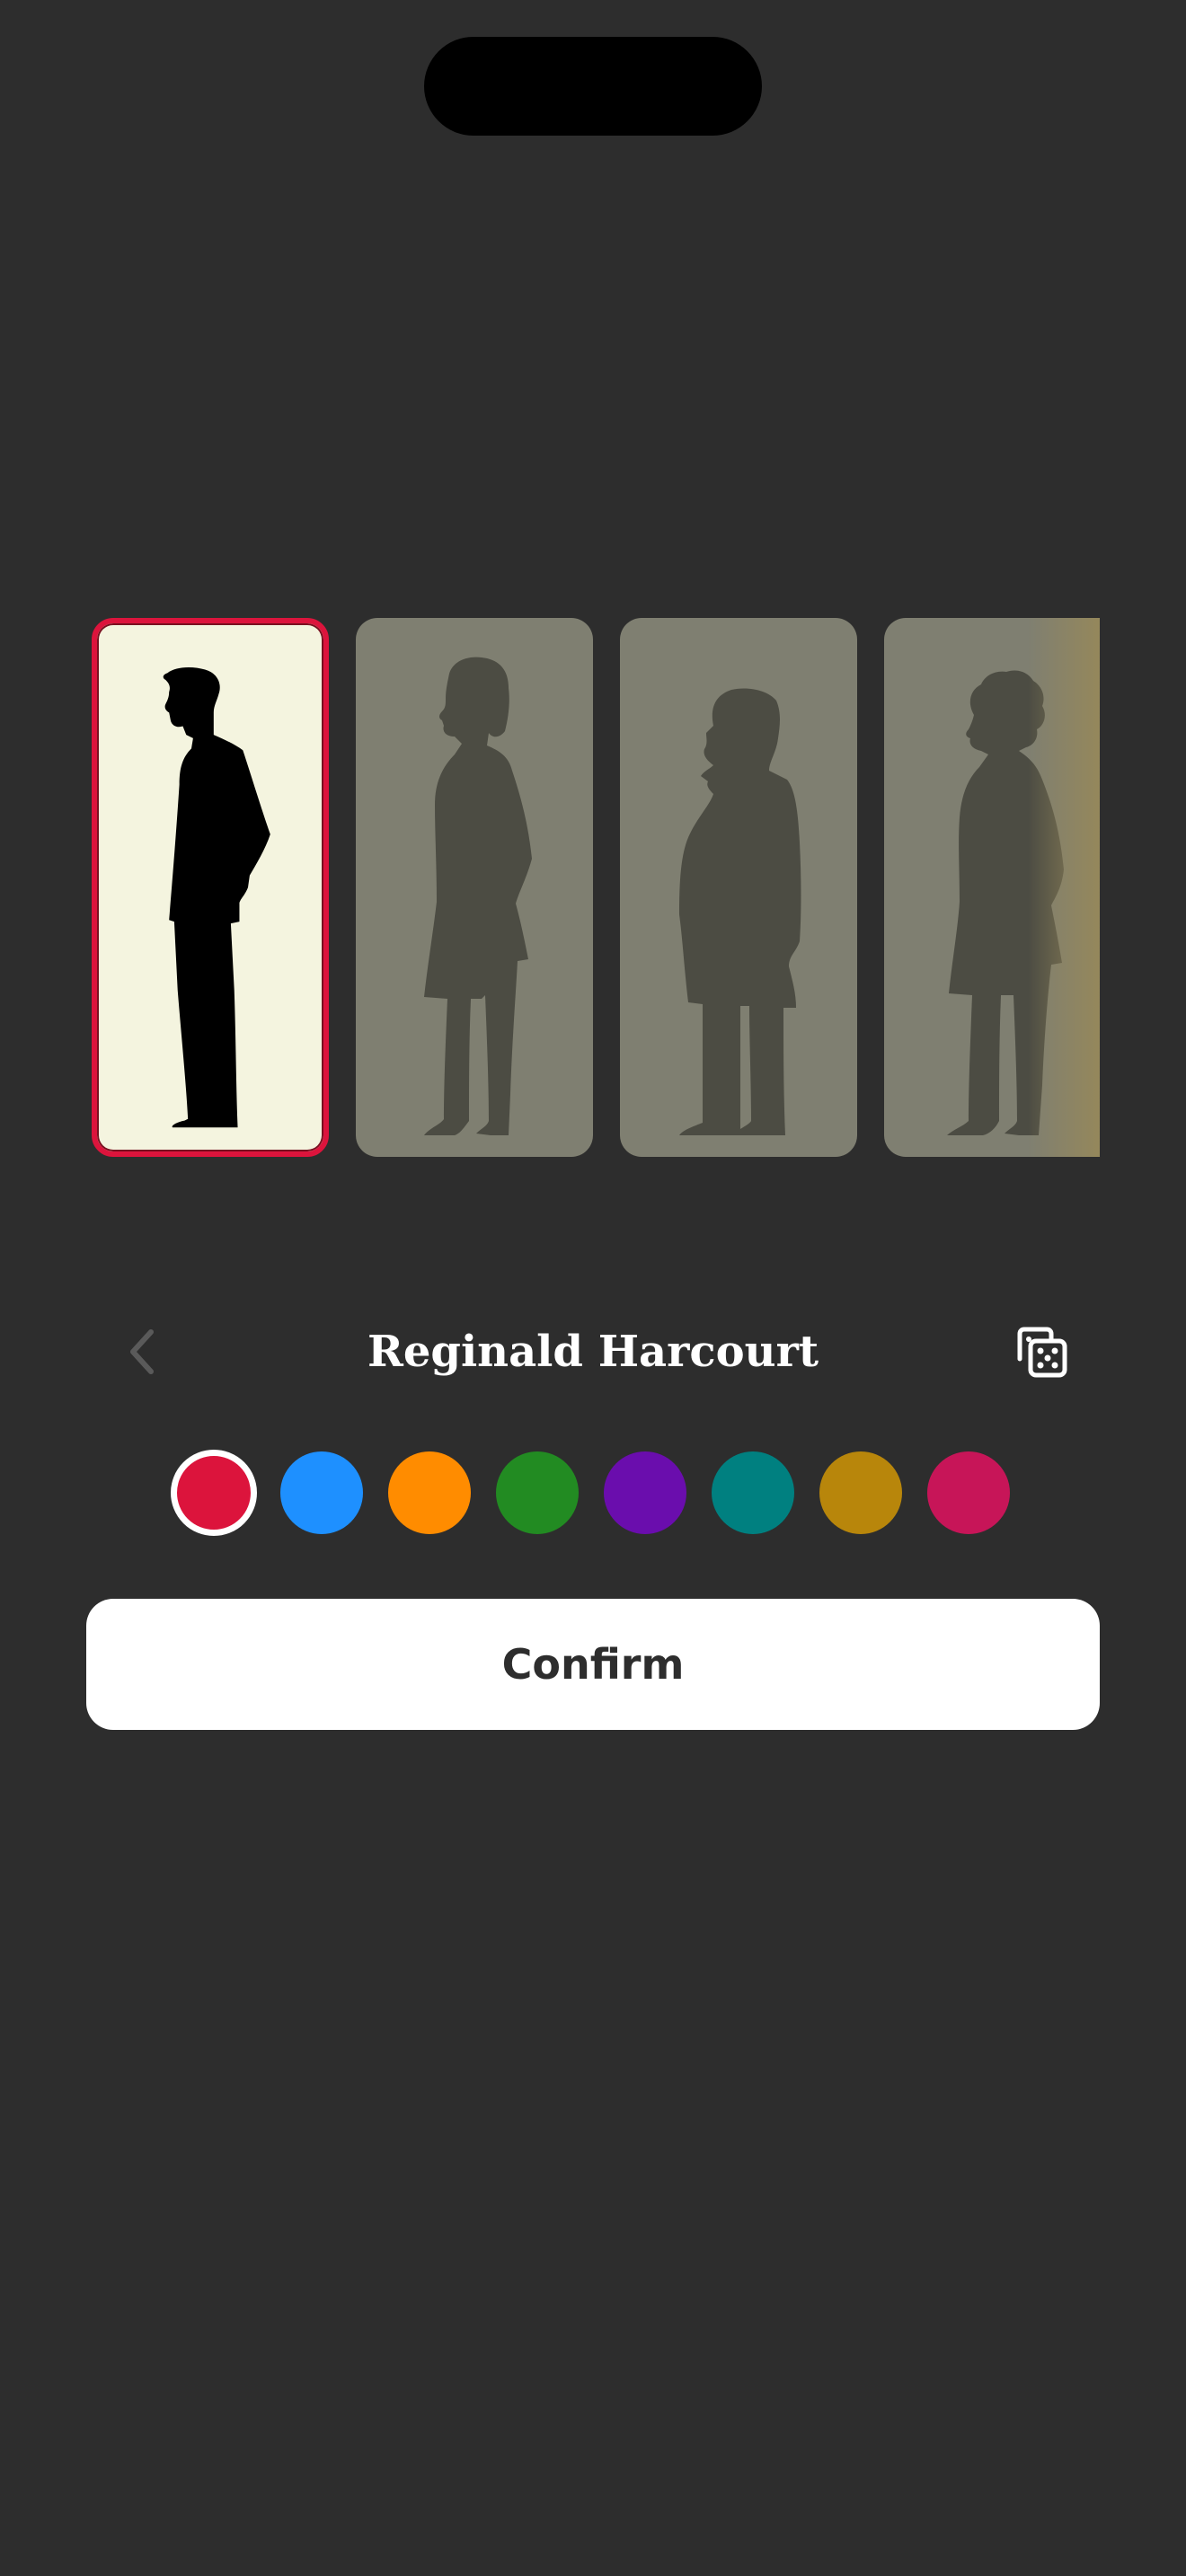 The height and width of the screenshot is (2576, 1186). What do you see at coordinates (593, 86) in the screenshot?
I see `dynamic-island` at bounding box center [593, 86].